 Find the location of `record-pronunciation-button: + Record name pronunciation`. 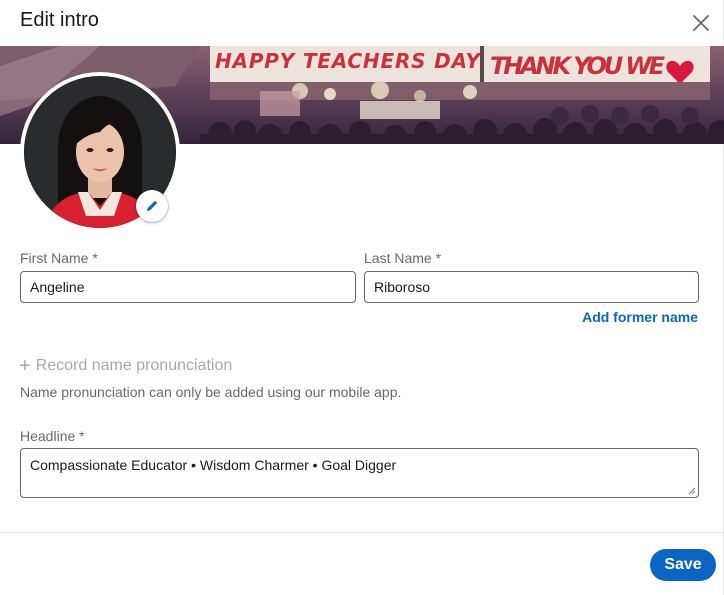

record-pronunciation-button: + Record name pronunciation is located at coordinates (125, 366).